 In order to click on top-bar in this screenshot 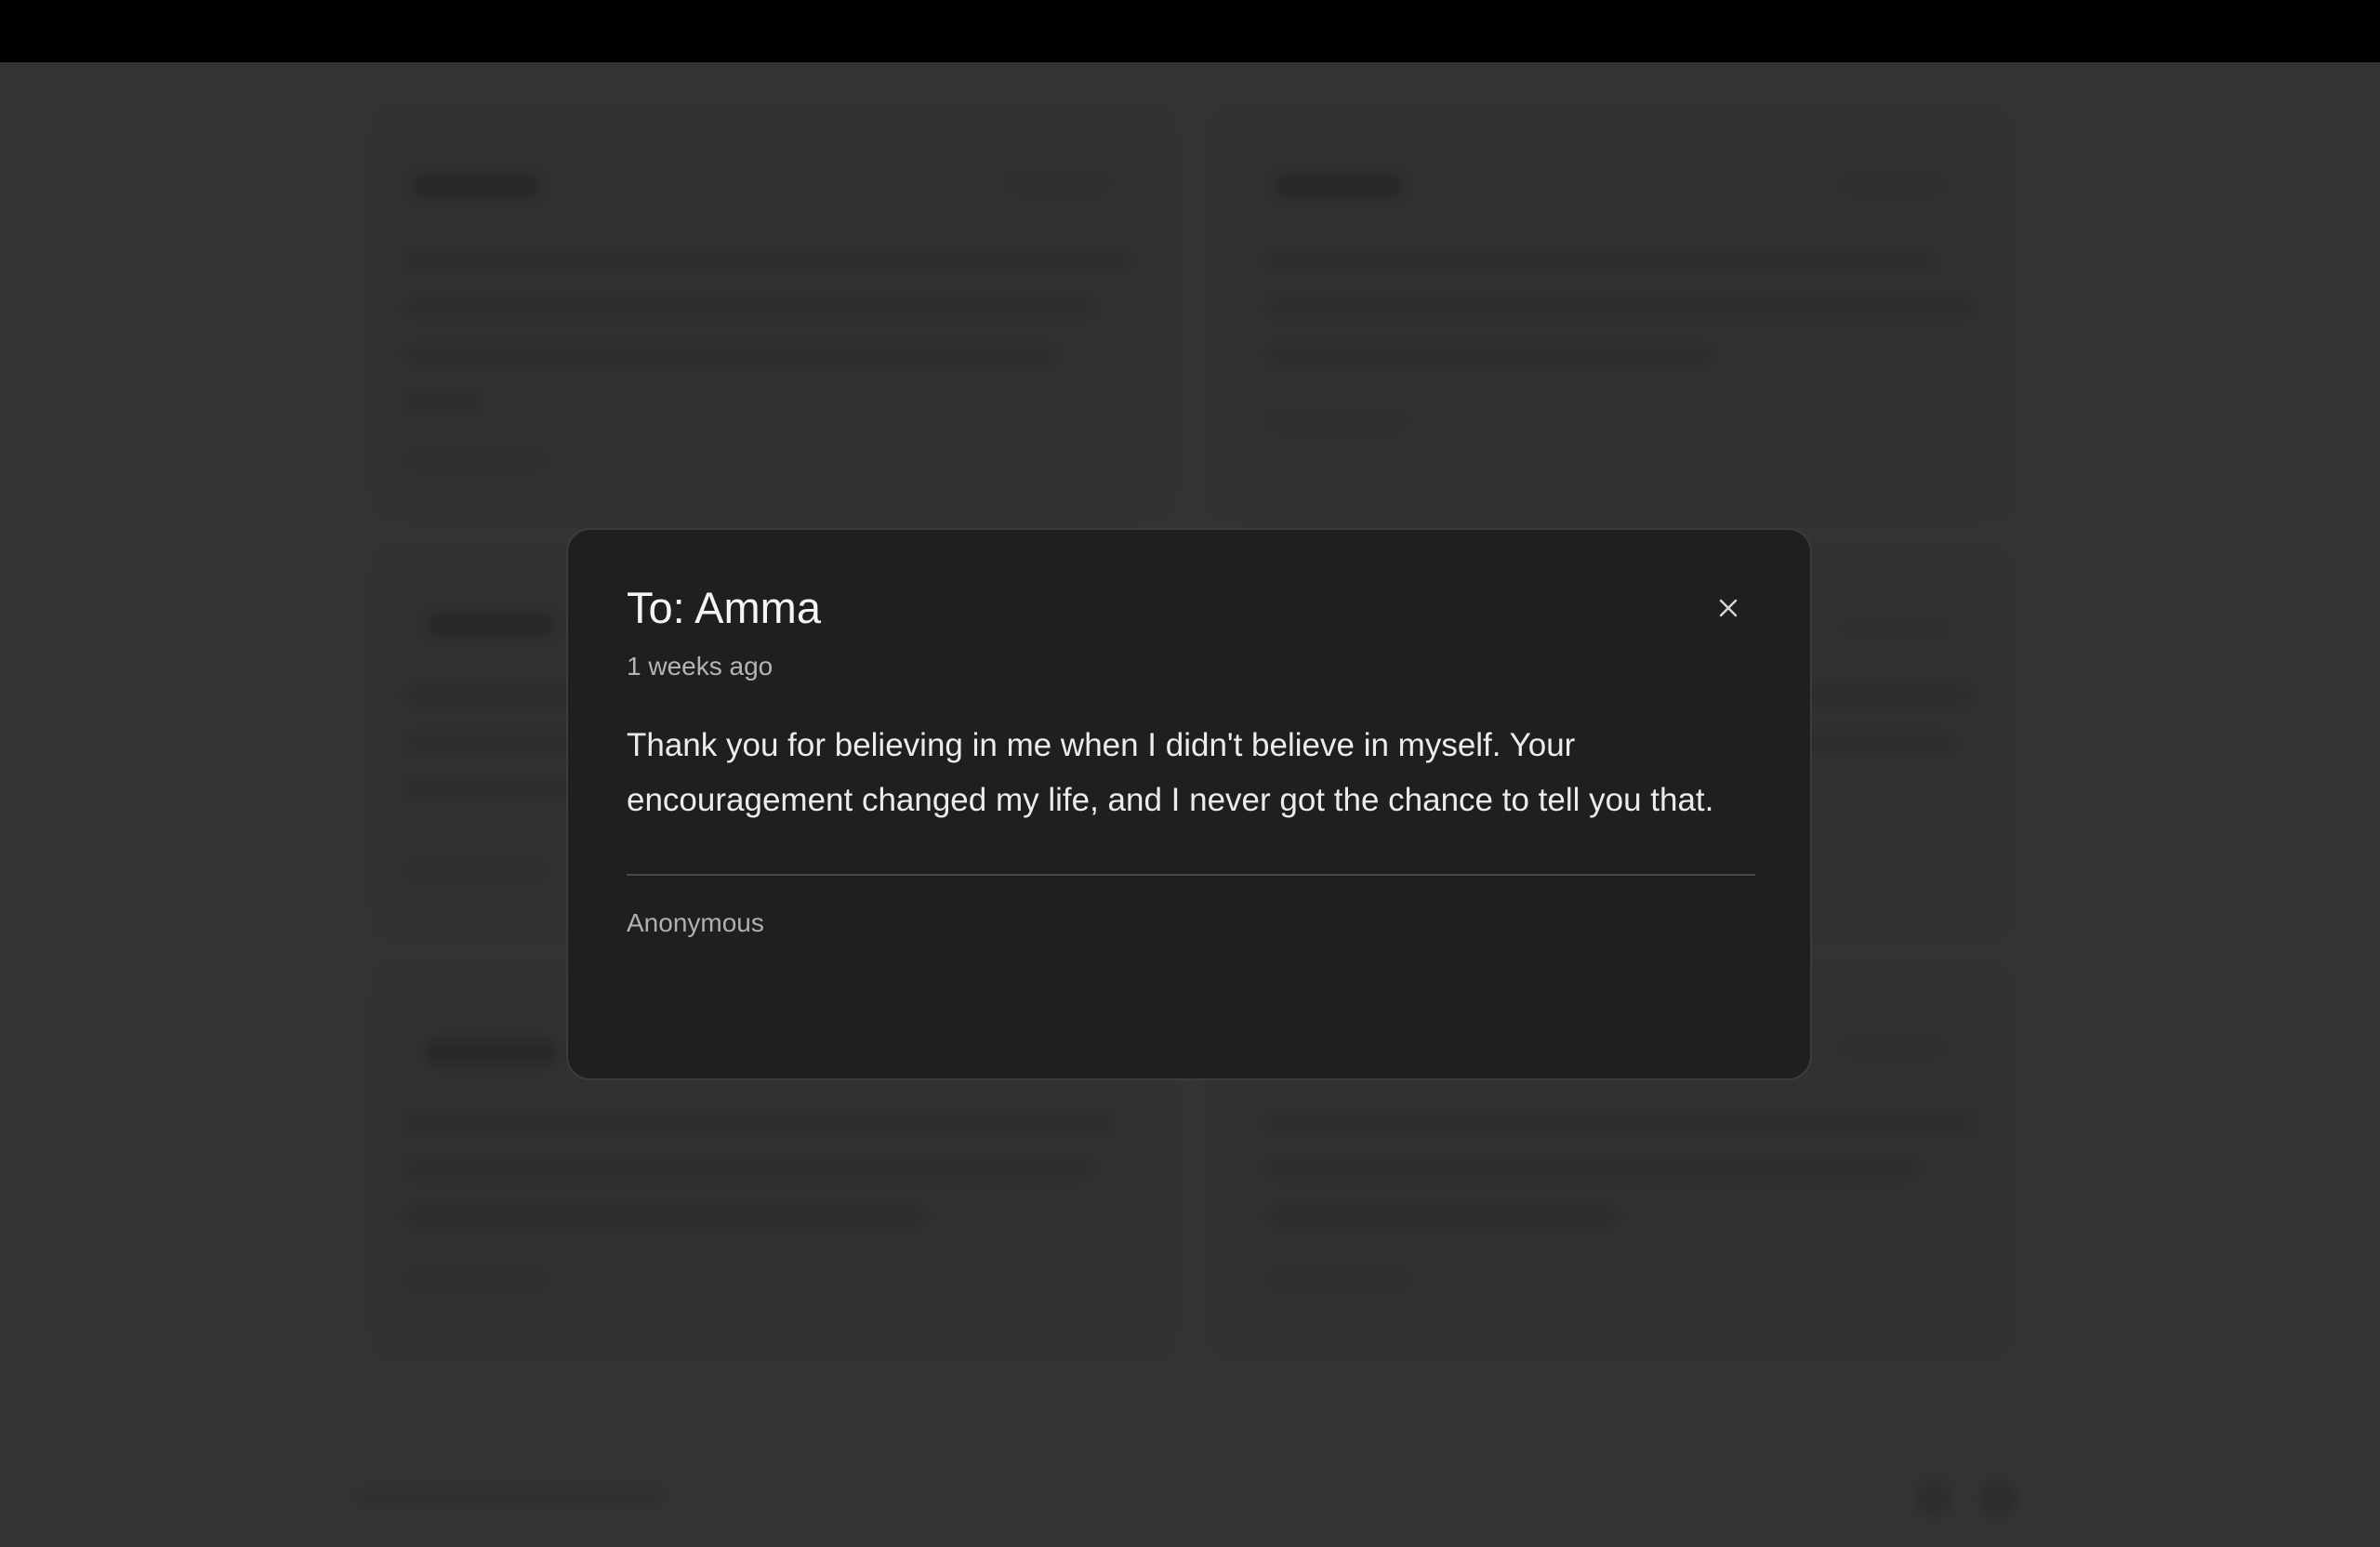, I will do `click(1190, 31)`.